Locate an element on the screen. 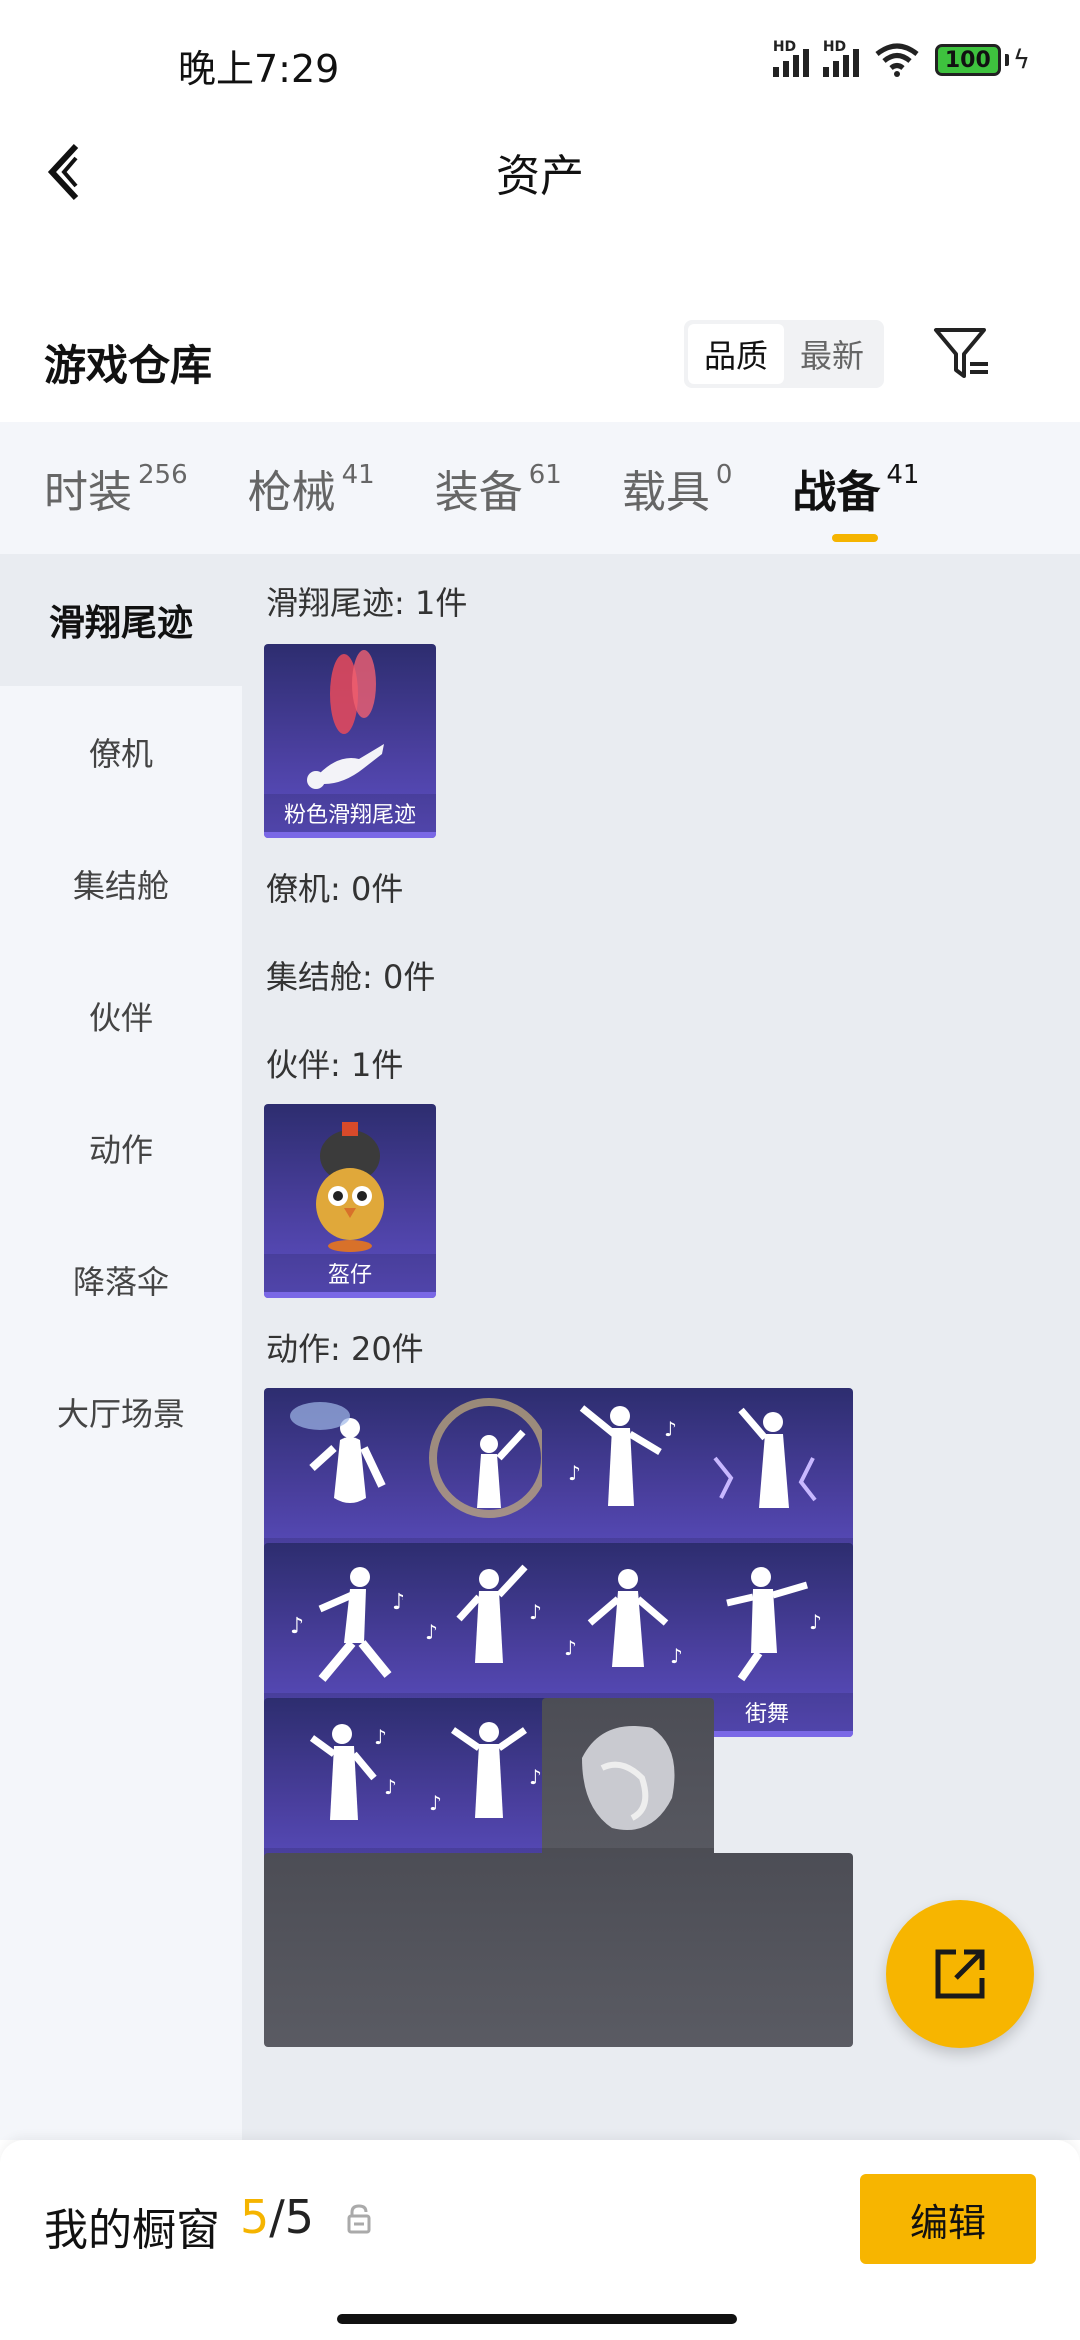  showcase-label: 我的橱窗 is located at coordinates (132, 2230).